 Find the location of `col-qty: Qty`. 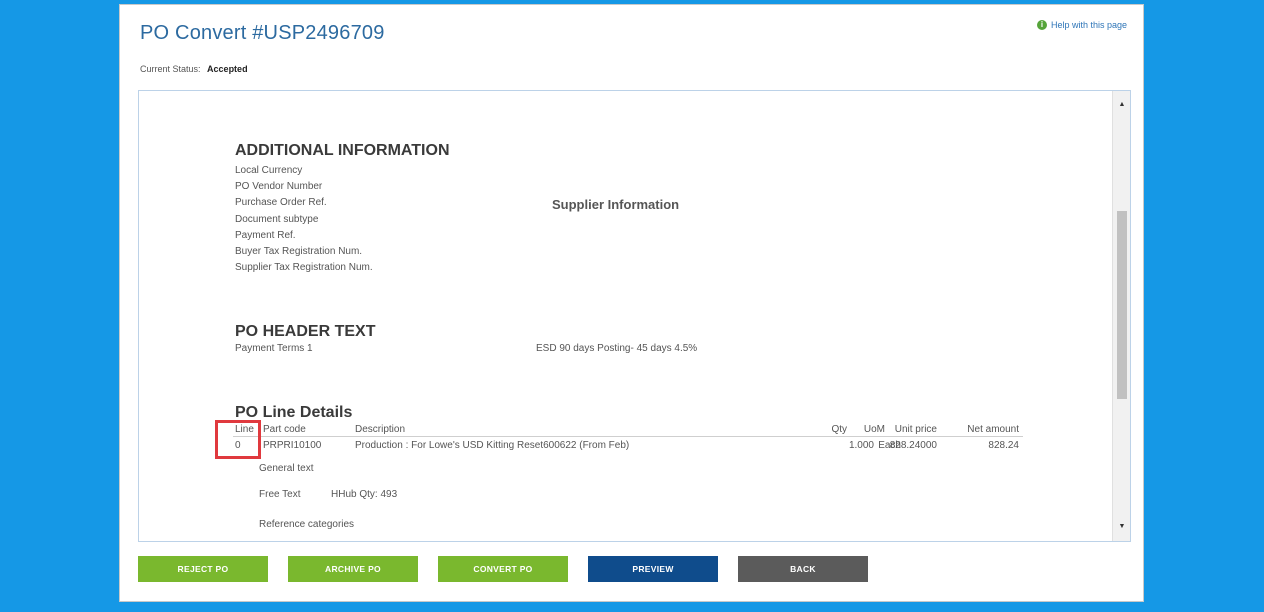

col-qty: Qty is located at coordinates (839, 429).